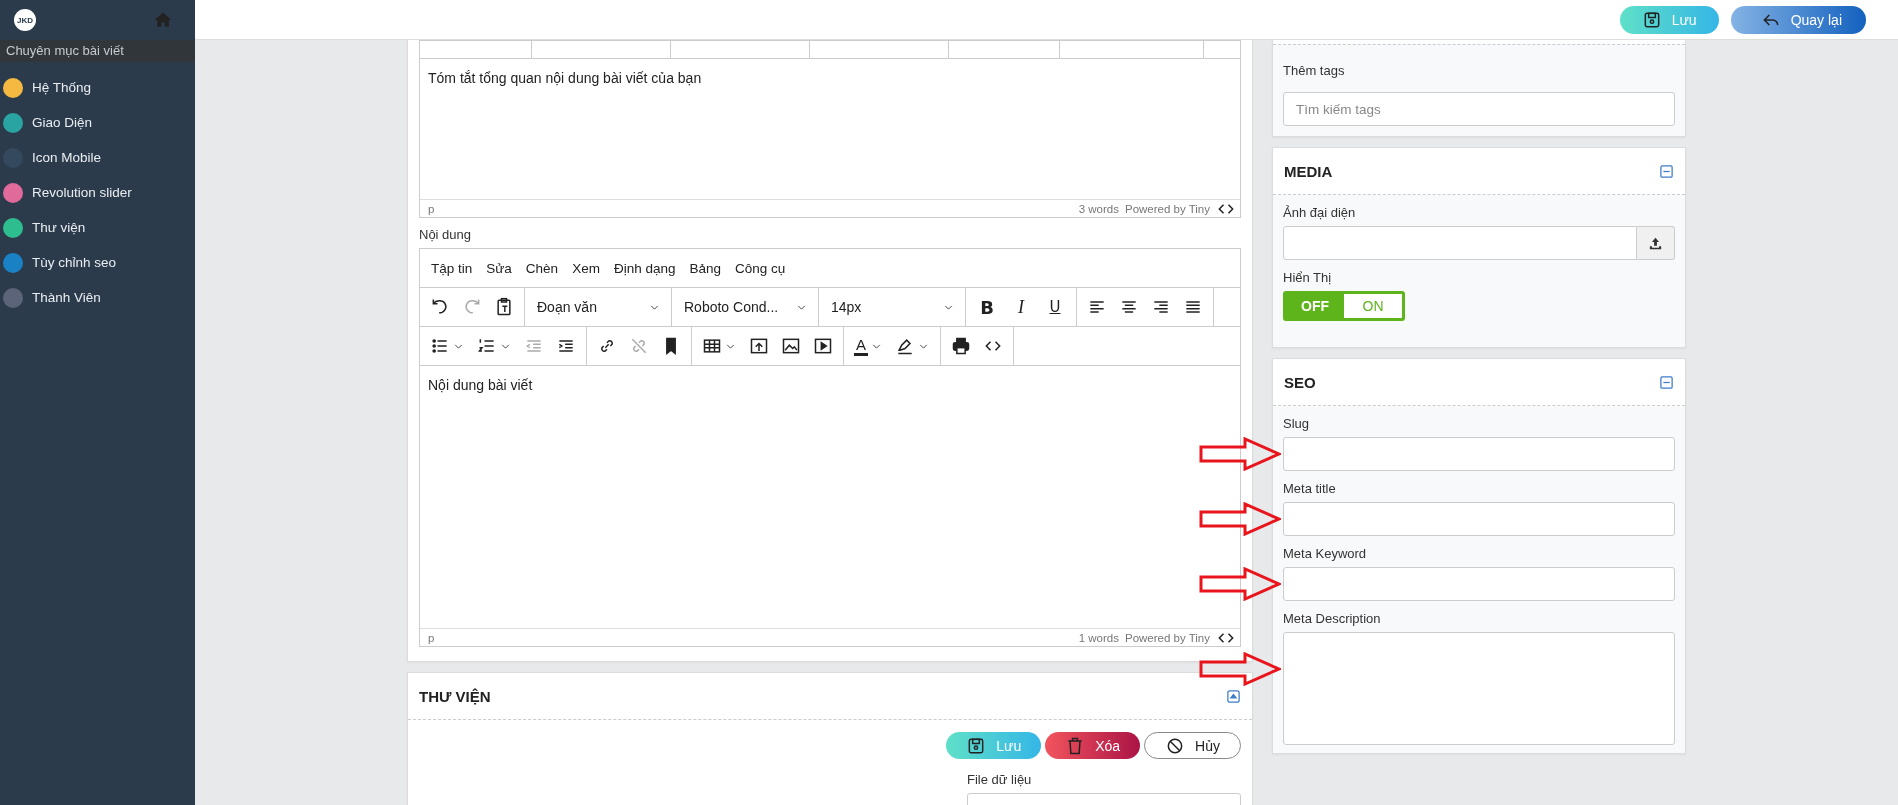 The width and height of the screenshot is (1898, 805). I want to click on format-button: U, so click(1055, 307).